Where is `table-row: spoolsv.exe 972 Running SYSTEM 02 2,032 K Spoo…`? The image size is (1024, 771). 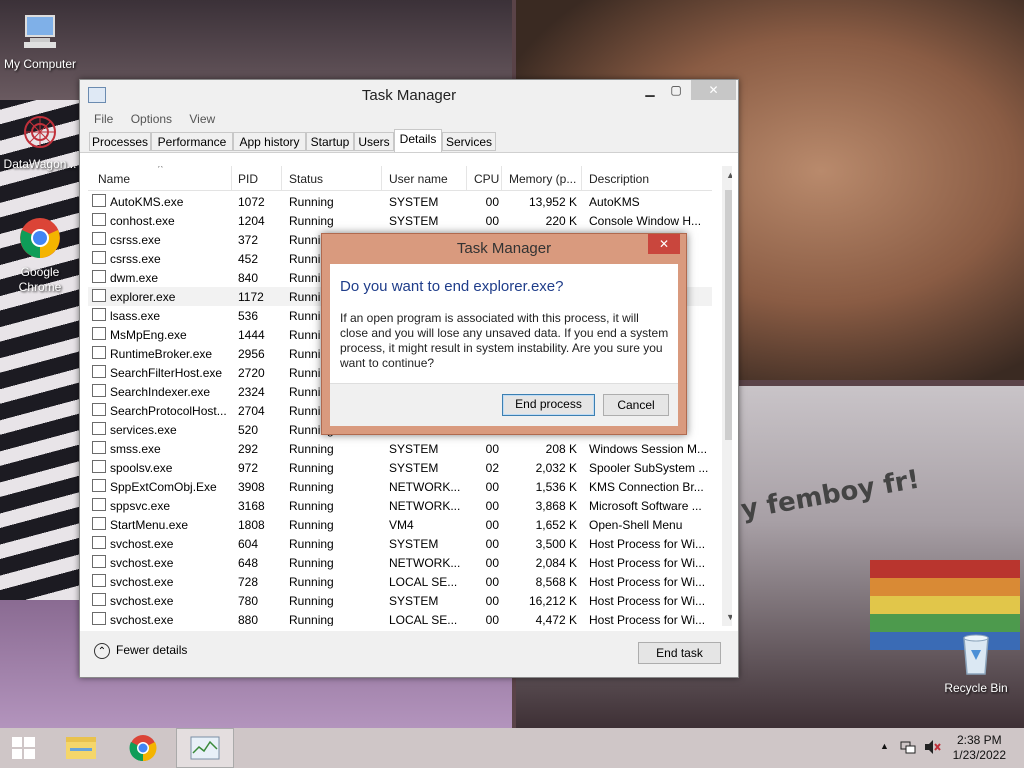
table-row: spoolsv.exe 972 Running SYSTEM 02 2,032 K Spoo… is located at coordinates (400, 467).